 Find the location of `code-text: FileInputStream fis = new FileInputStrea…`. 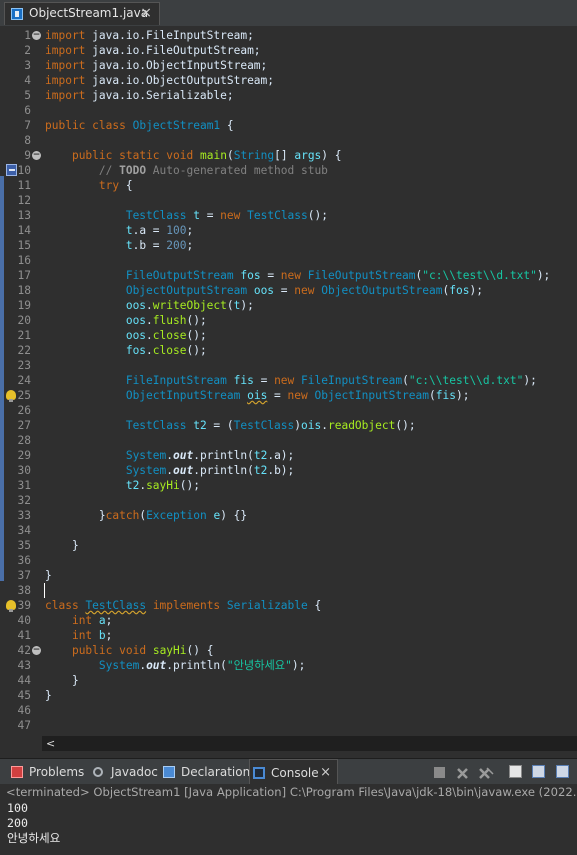

code-text: FileInputStream fis = new FileInputStrea… is located at coordinates (331, 380).